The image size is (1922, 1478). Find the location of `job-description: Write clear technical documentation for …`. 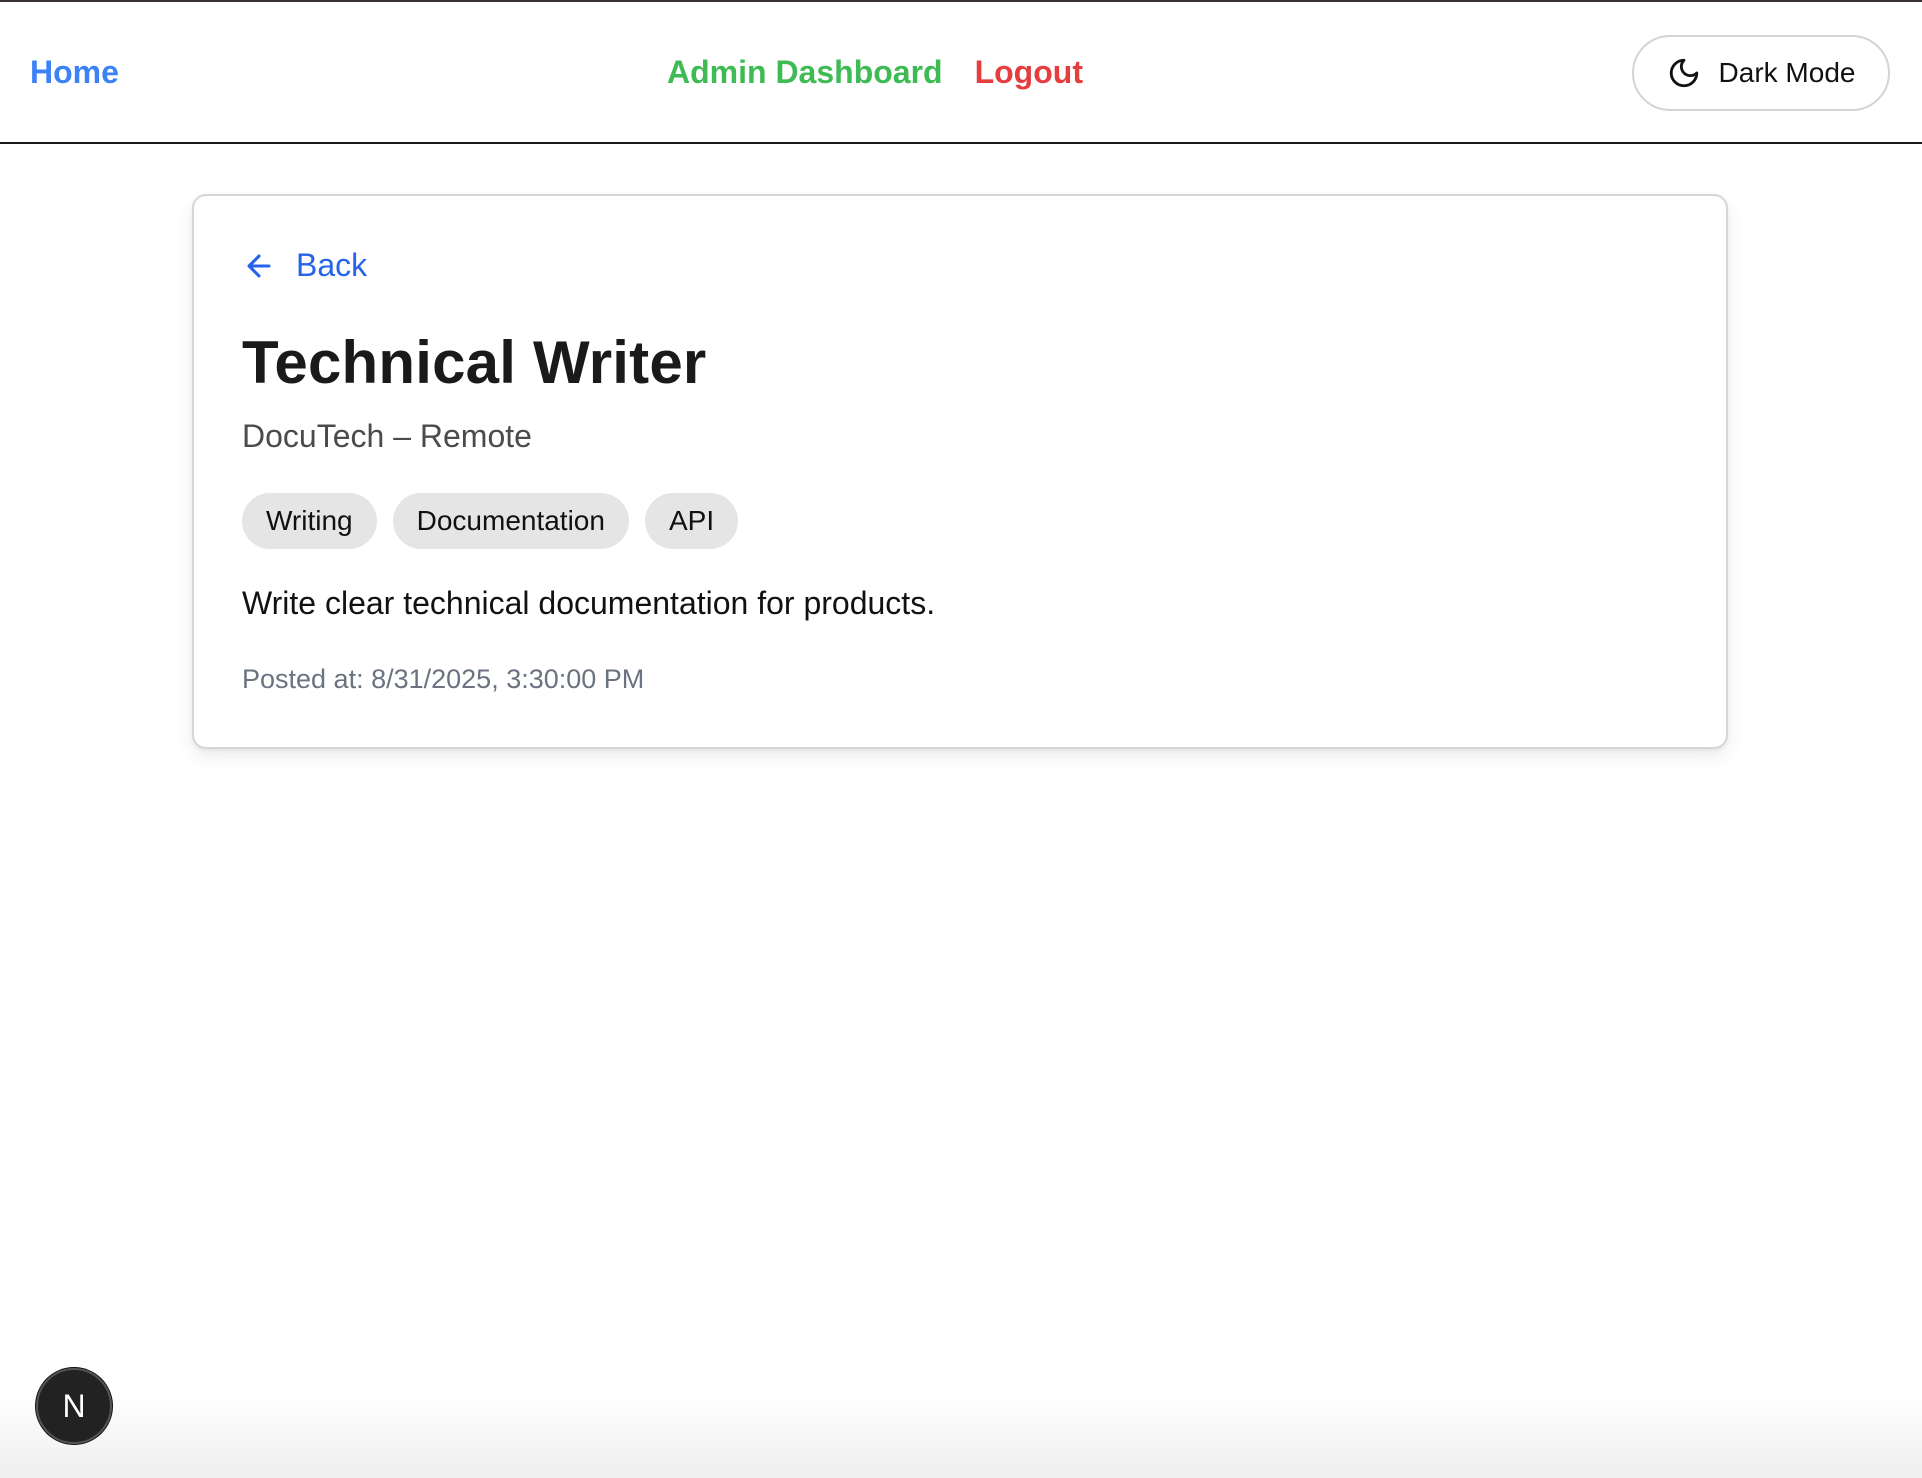

job-description: Write clear technical documentation for … is located at coordinates (589, 603).